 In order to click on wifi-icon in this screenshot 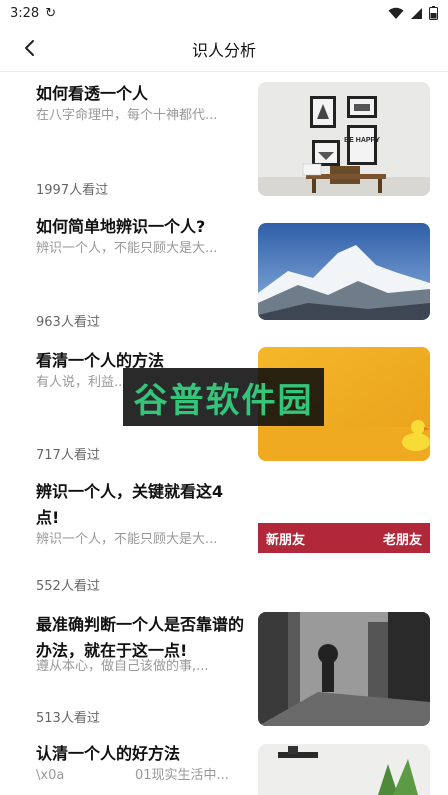, I will do `click(396, 13)`.